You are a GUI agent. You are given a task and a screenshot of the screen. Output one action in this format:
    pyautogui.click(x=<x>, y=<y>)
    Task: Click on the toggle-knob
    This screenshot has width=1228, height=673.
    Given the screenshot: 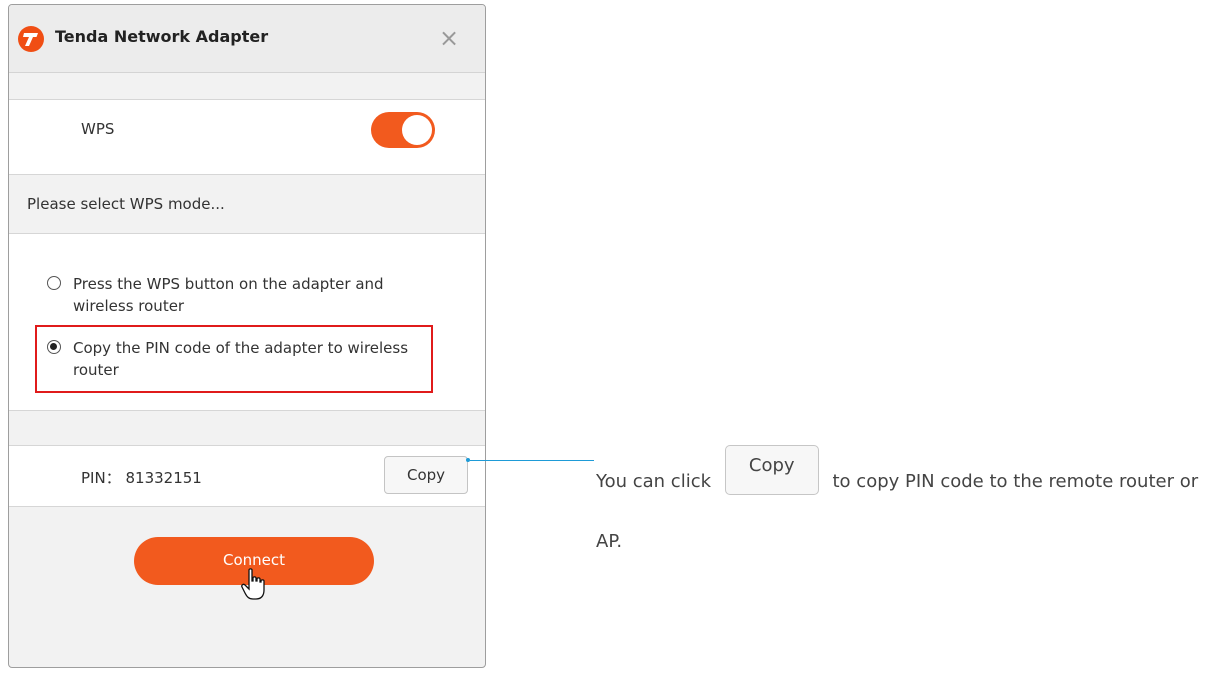 What is the action you would take?
    pyautogui.click(x=417, y=130)
    